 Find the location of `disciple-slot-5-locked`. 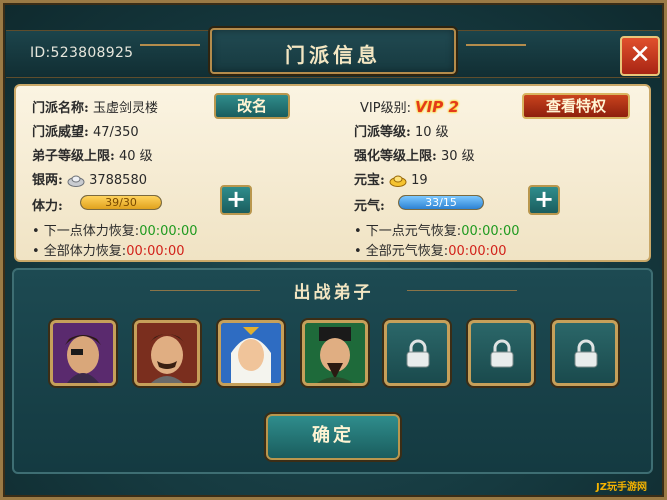

disciple-slot-5-locked is located at coordinates (417, 353).